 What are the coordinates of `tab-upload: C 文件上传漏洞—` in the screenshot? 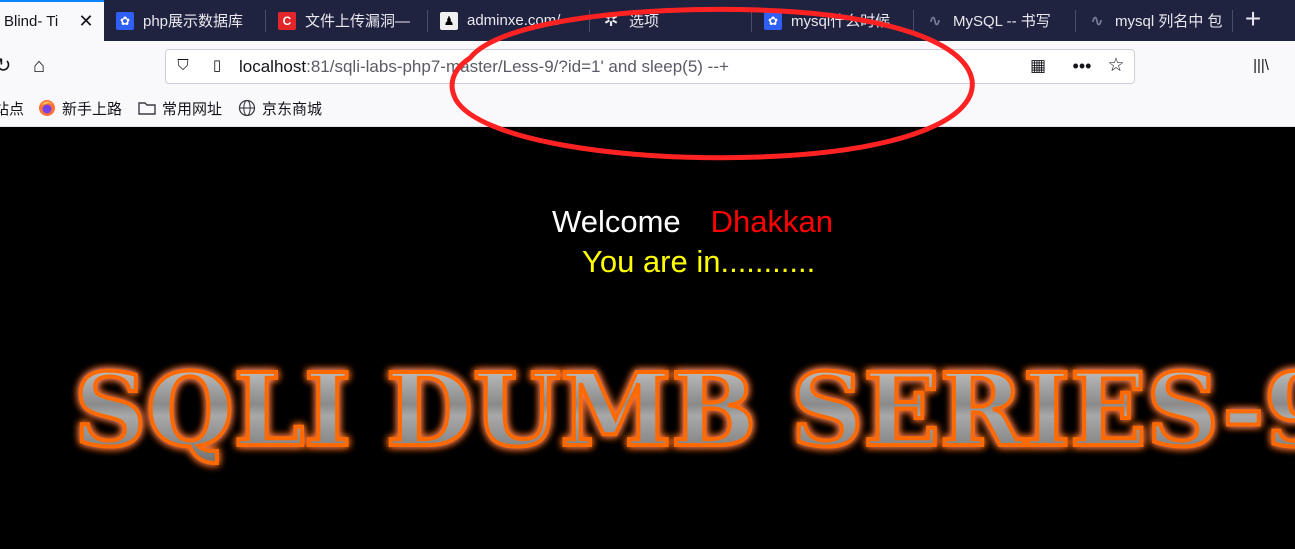 It's located at (346, 20).